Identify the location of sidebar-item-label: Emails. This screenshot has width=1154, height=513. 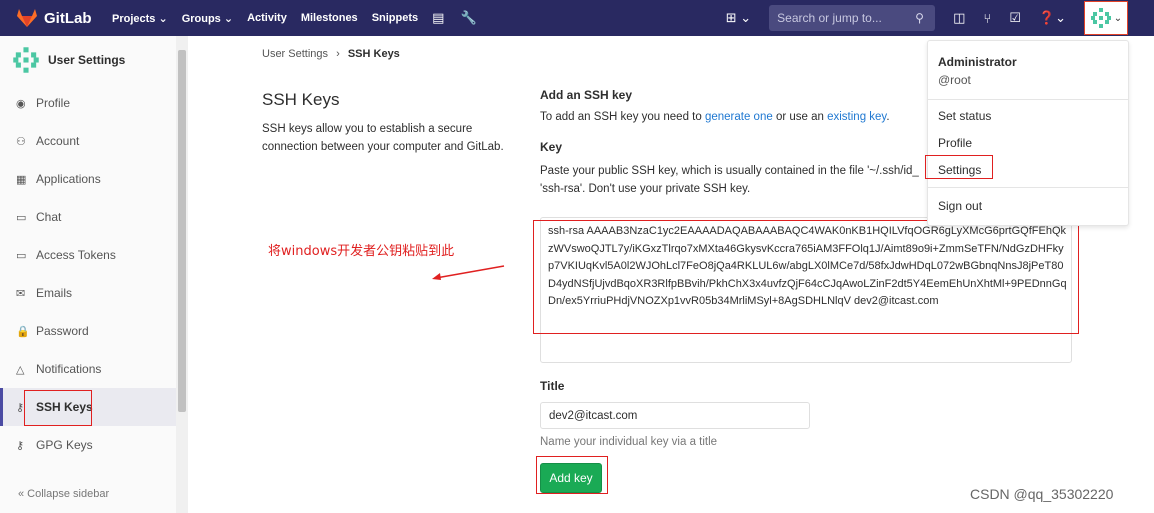
(54, 293).